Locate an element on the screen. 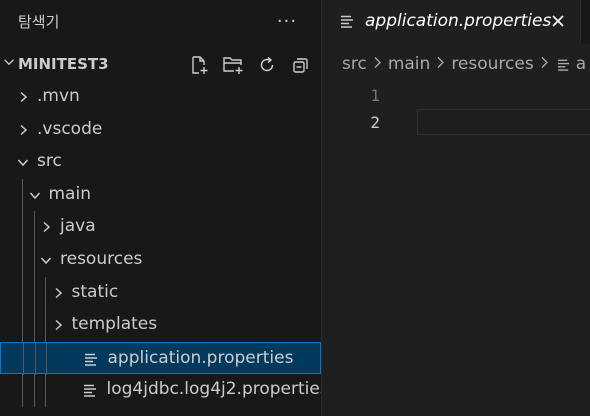  tree-folder-mvn: .mvn is located at coordinates (160, 97).